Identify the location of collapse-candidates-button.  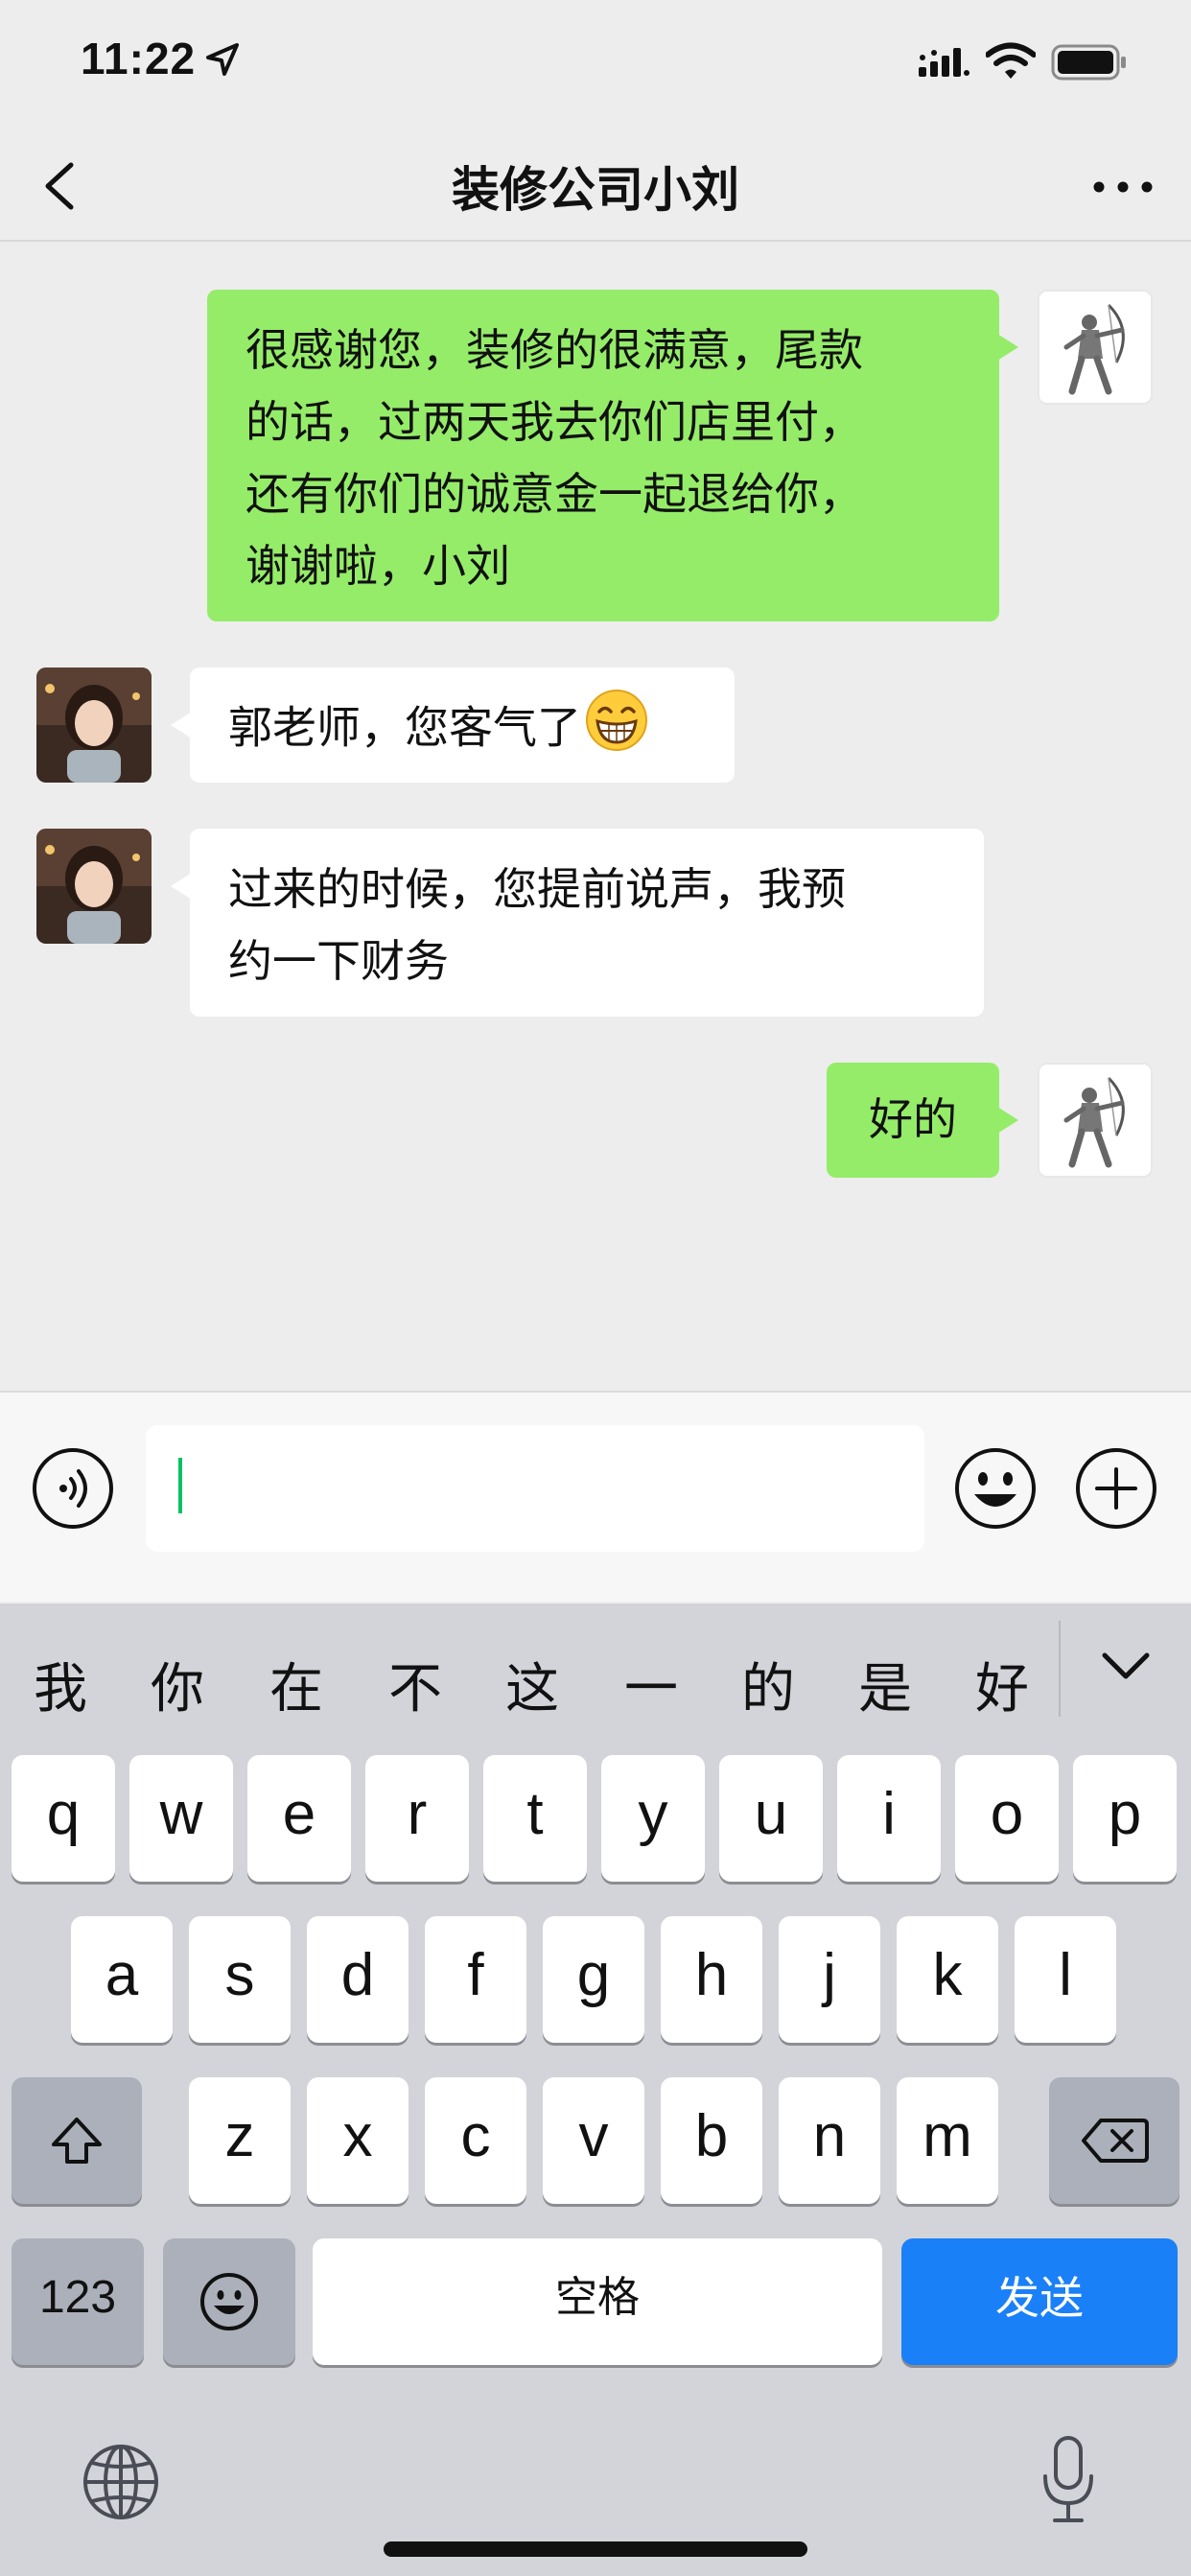
(1126, 1669).